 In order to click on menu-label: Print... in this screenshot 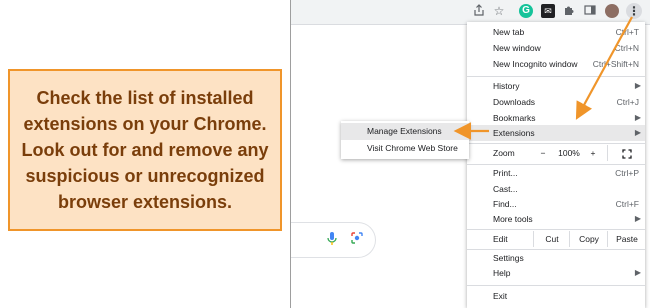, I will do `click(505, 173)`.